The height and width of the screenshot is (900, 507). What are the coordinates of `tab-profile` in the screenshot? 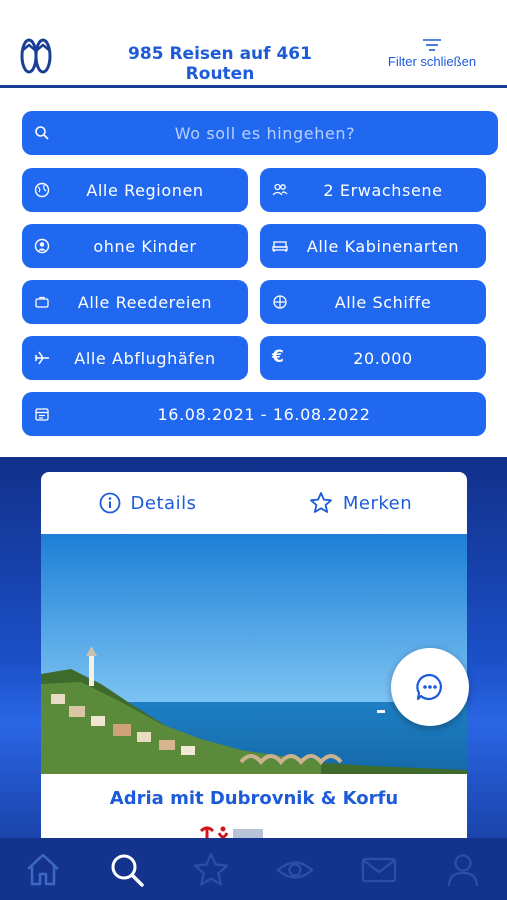 It's located at (462, 869).